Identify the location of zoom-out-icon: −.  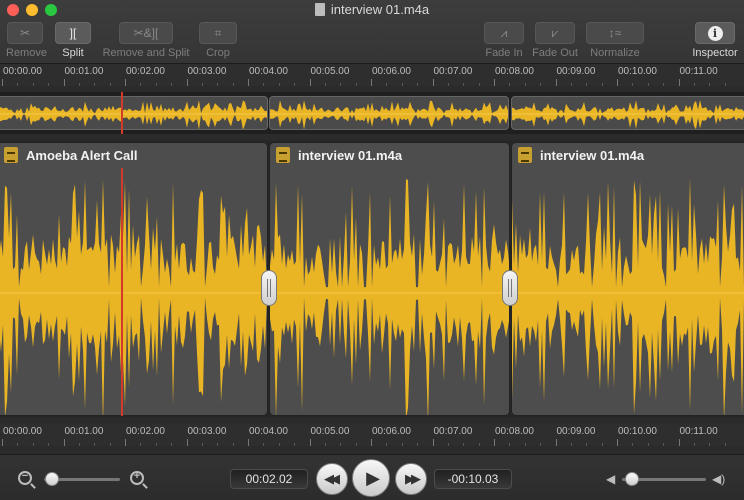
(25, 477).